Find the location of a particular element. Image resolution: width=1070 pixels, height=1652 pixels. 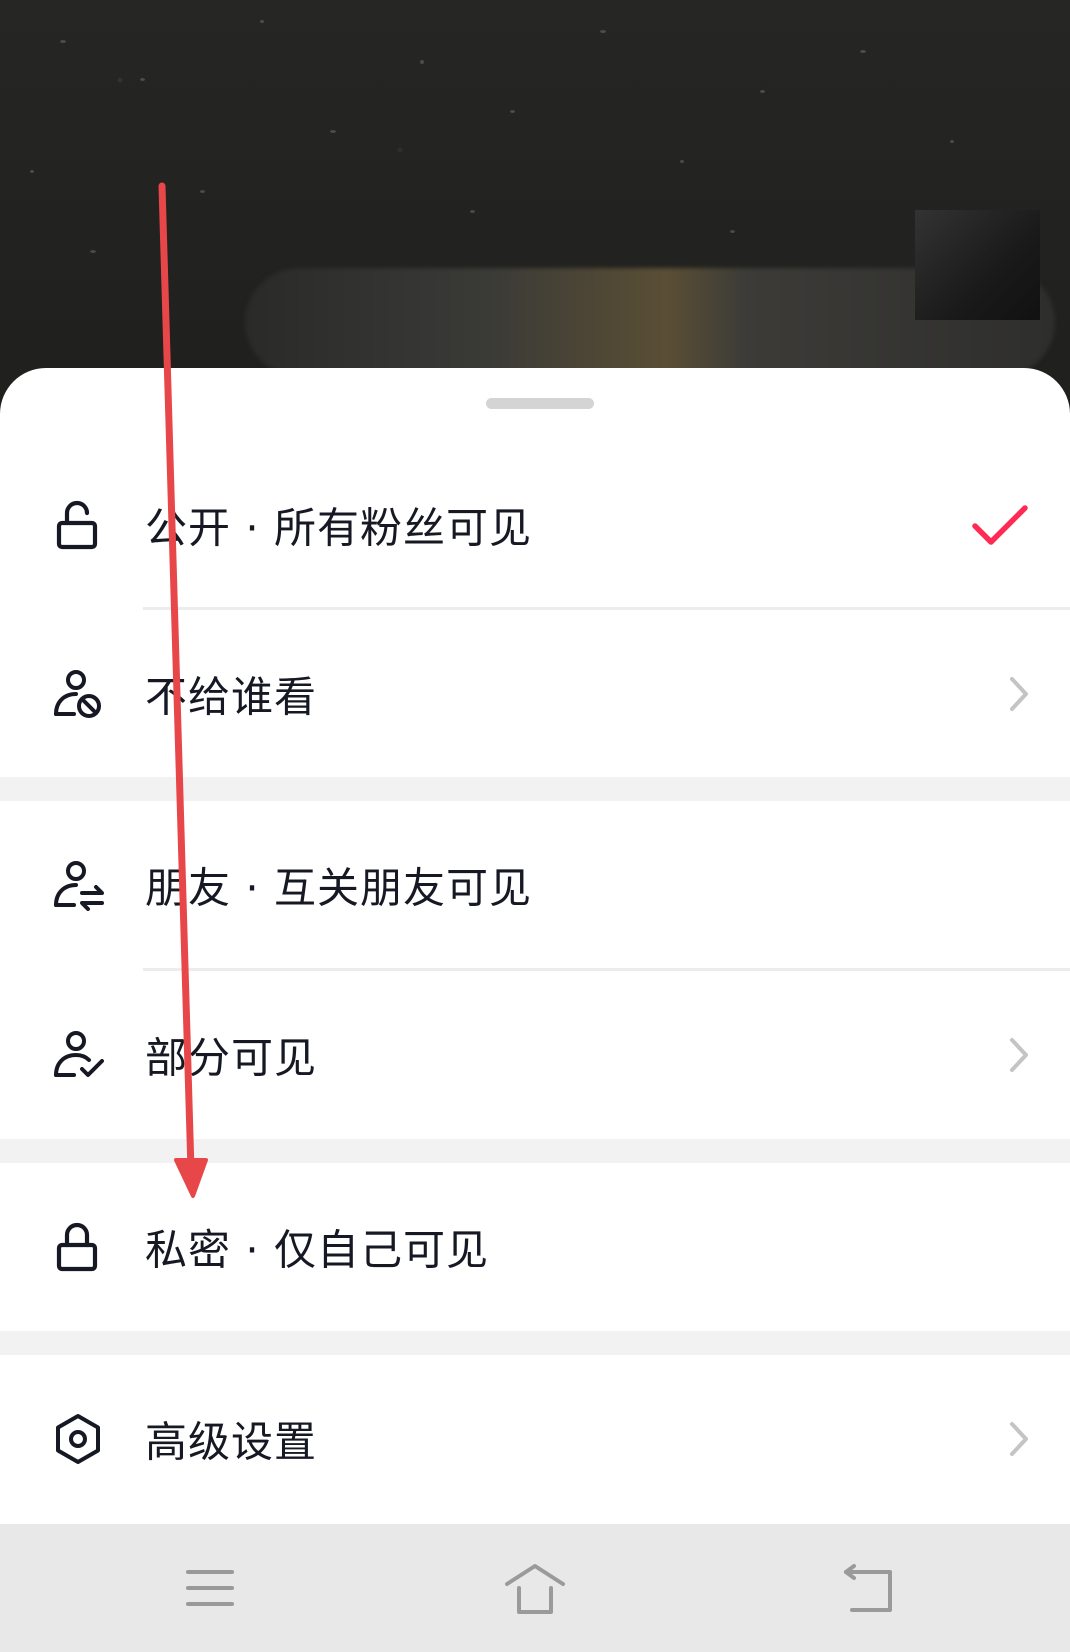

unlock-icon is located at coordinates (78, 525).